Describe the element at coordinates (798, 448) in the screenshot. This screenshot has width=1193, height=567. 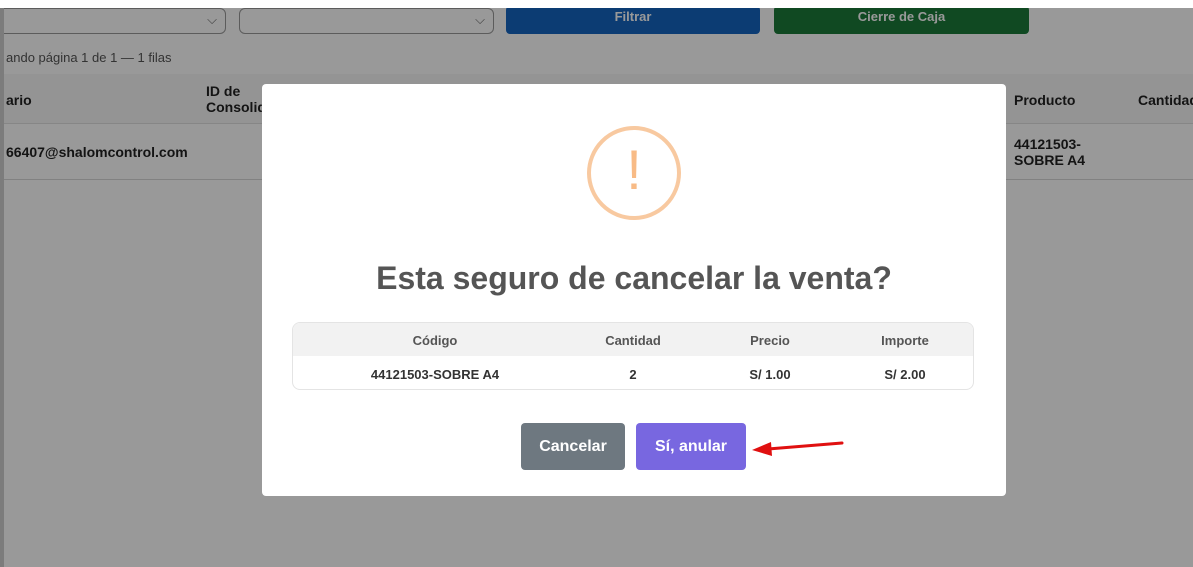
I see `annotation-arrow-icon` at that location.